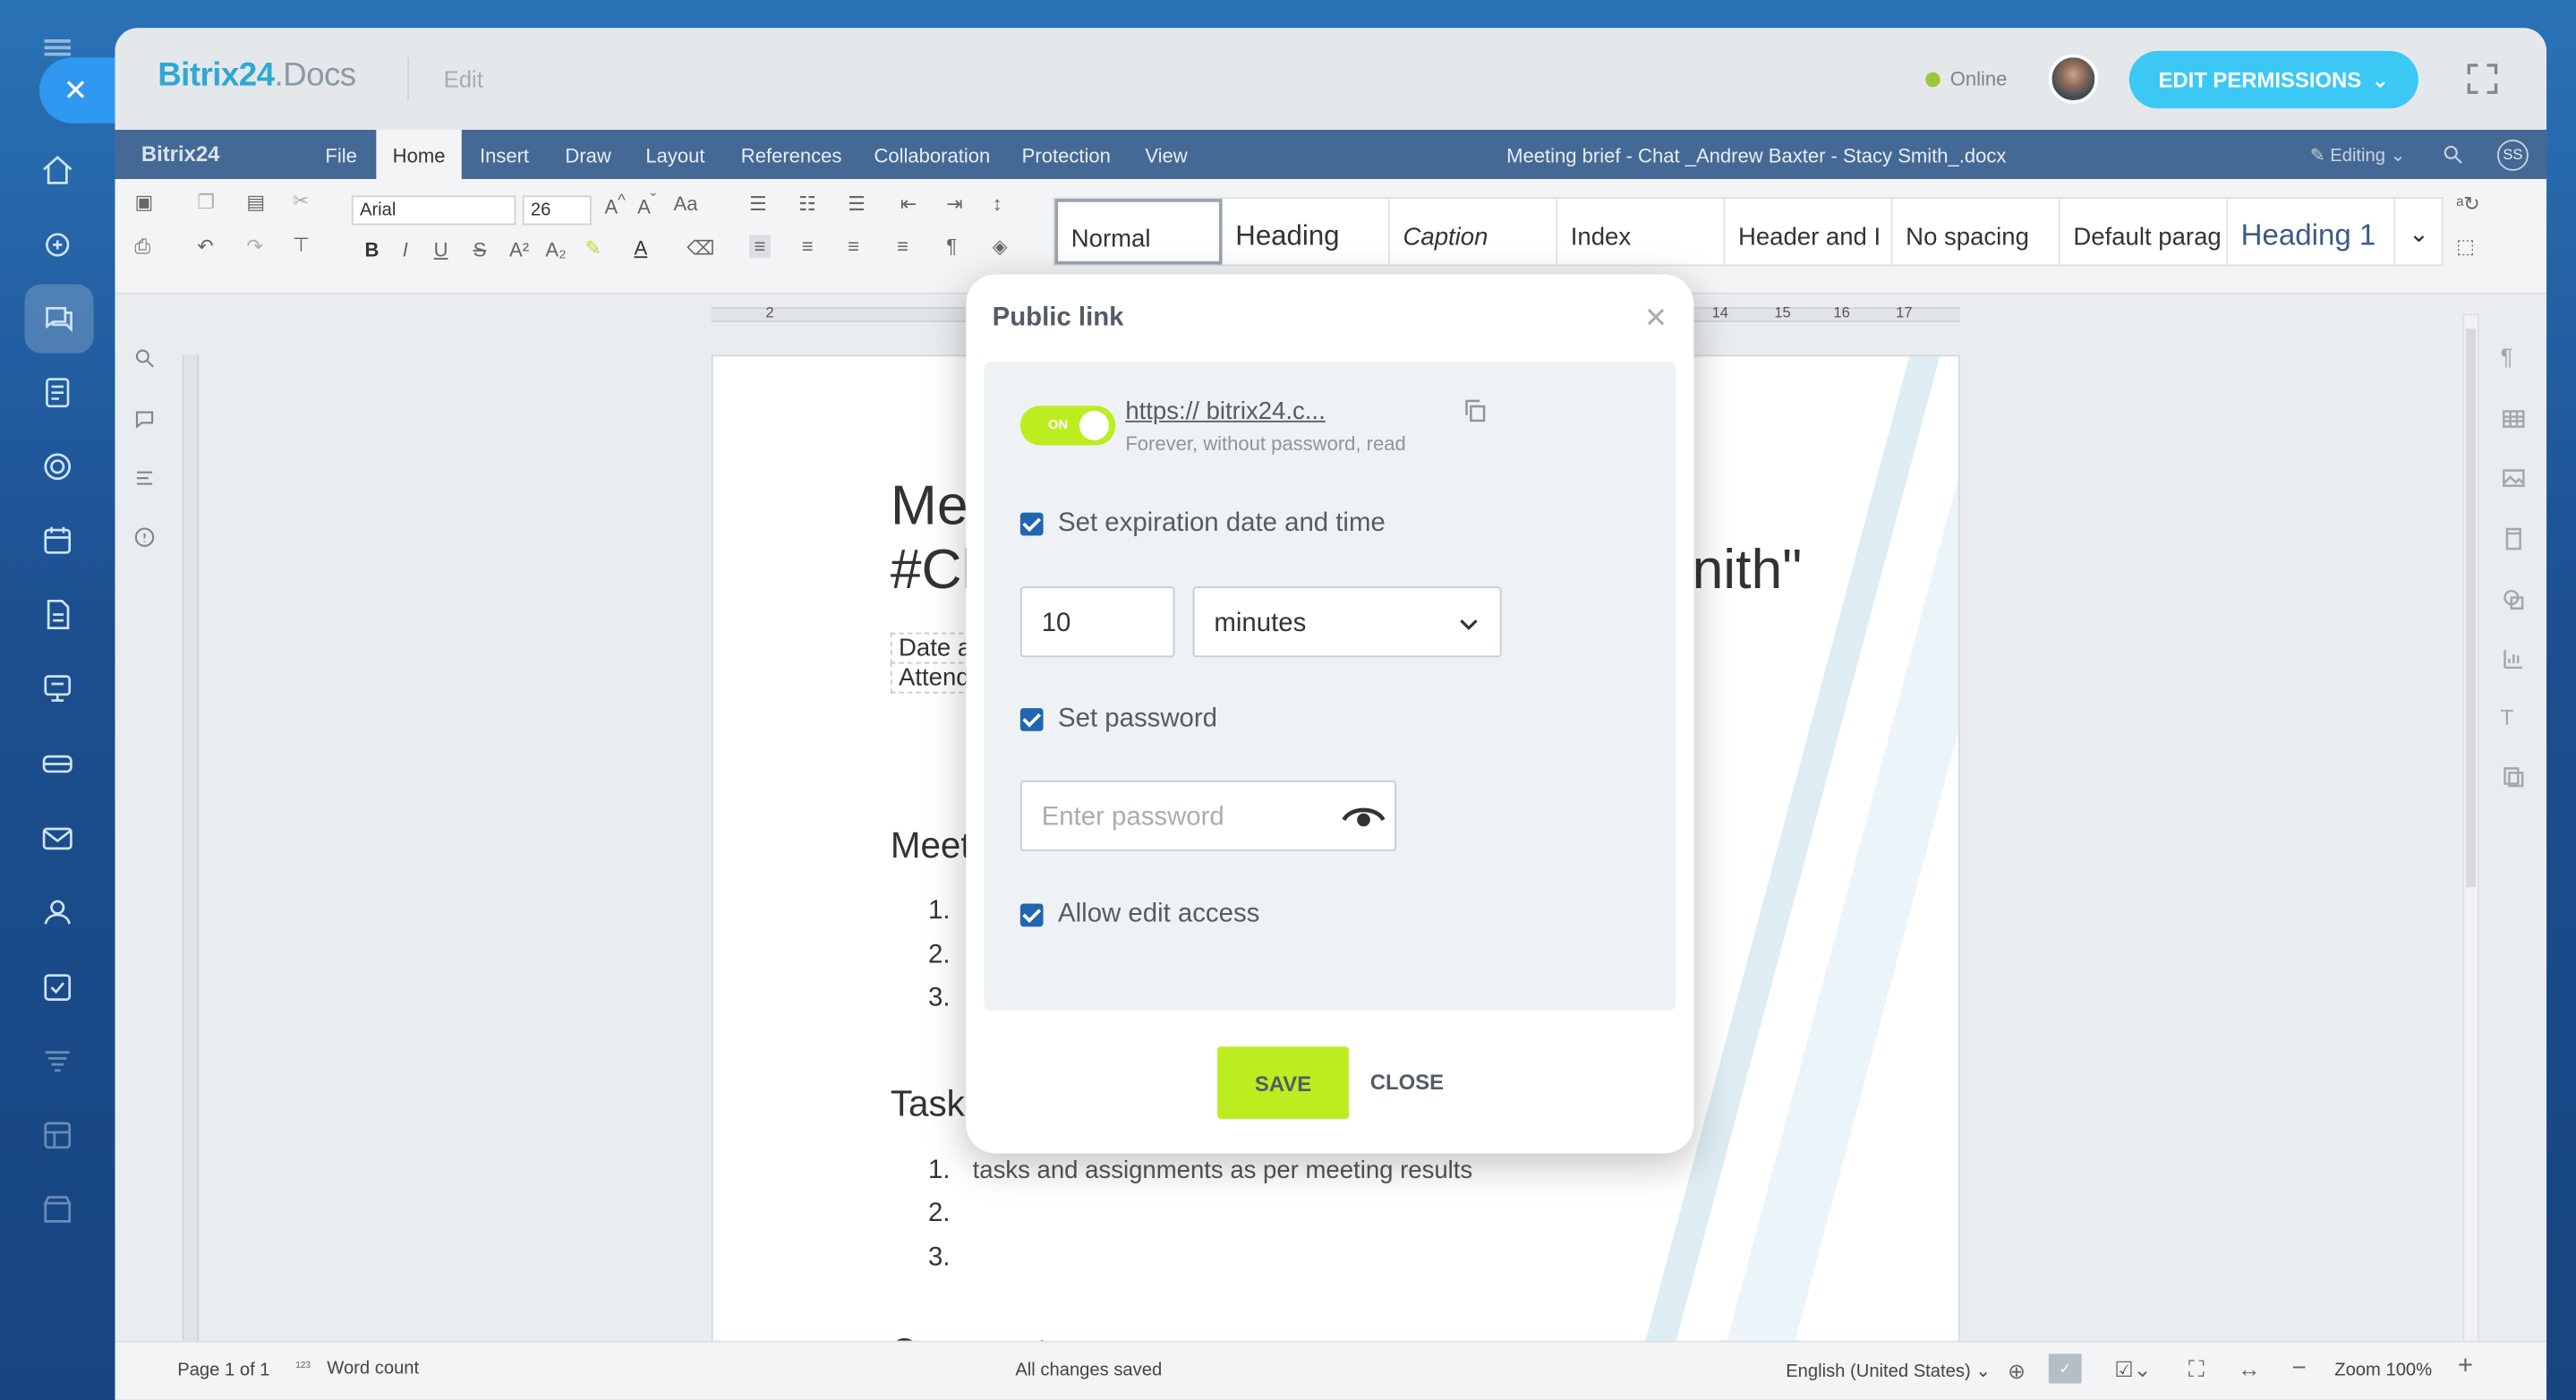 This screenshot has width=2576, height=1400. What do you see at coordinates (2514, 777) in the screenshot?
I see `mail-merge-icon` at bounding box center [2514, 777].